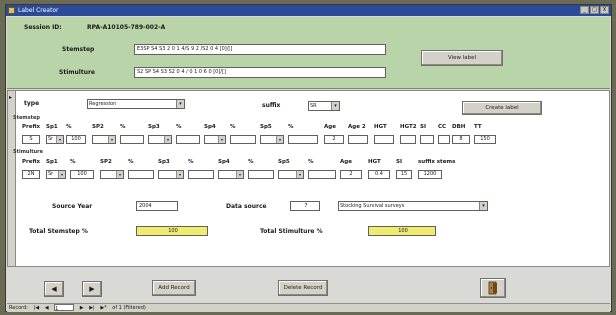 This screenshot has height=315, width=616. What do you see at coordinates (69, 127) in the screenshot?
I see `stemstep-header-2: %` at bounding box center [69, 127].